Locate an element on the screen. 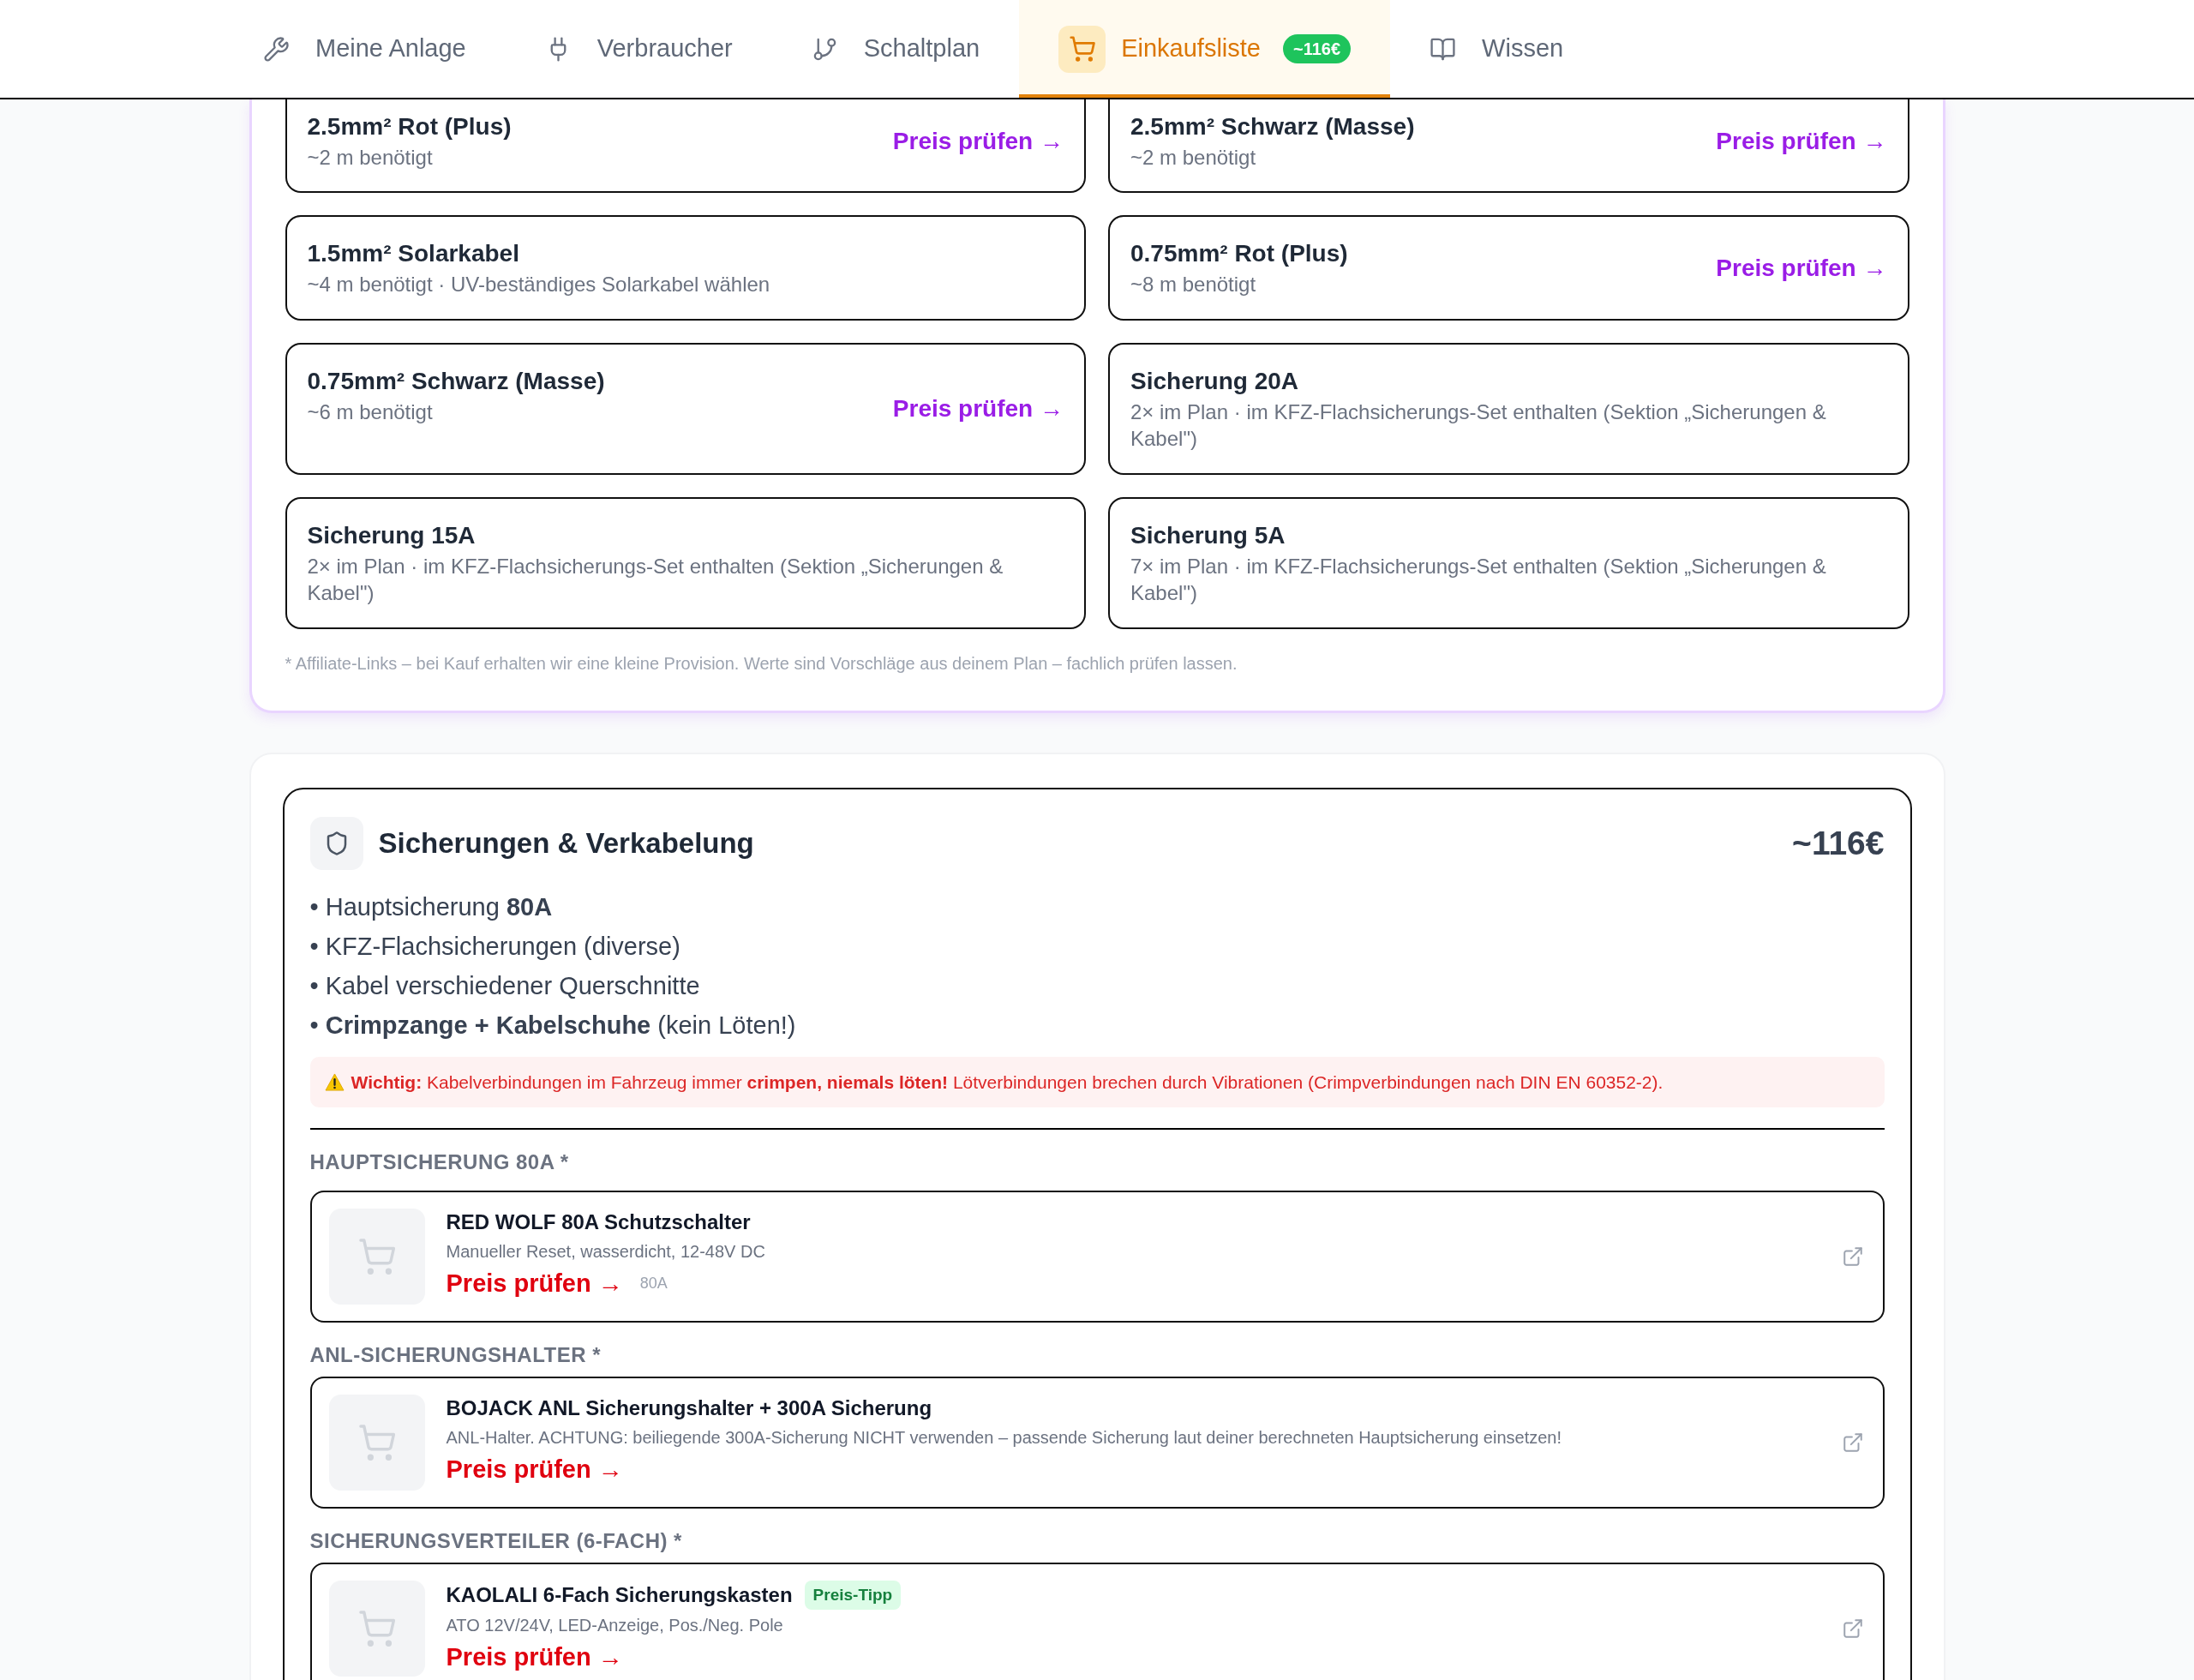  cable-title: 1.5mm² Solarkabel is located at coordinates (413, 253).